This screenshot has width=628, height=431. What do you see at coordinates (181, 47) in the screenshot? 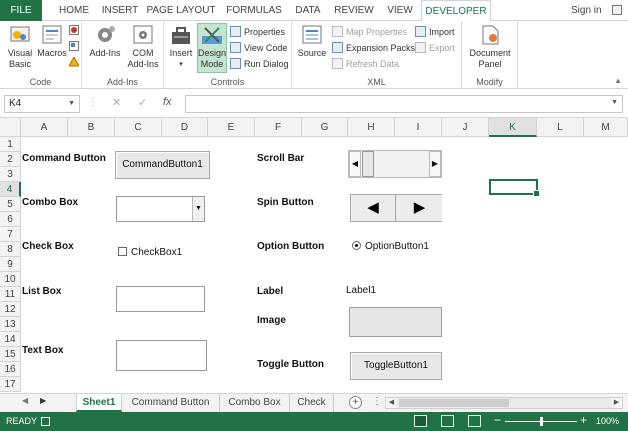
I see `insert-control-button: Insert ▾` at bounding box center [181, 47].